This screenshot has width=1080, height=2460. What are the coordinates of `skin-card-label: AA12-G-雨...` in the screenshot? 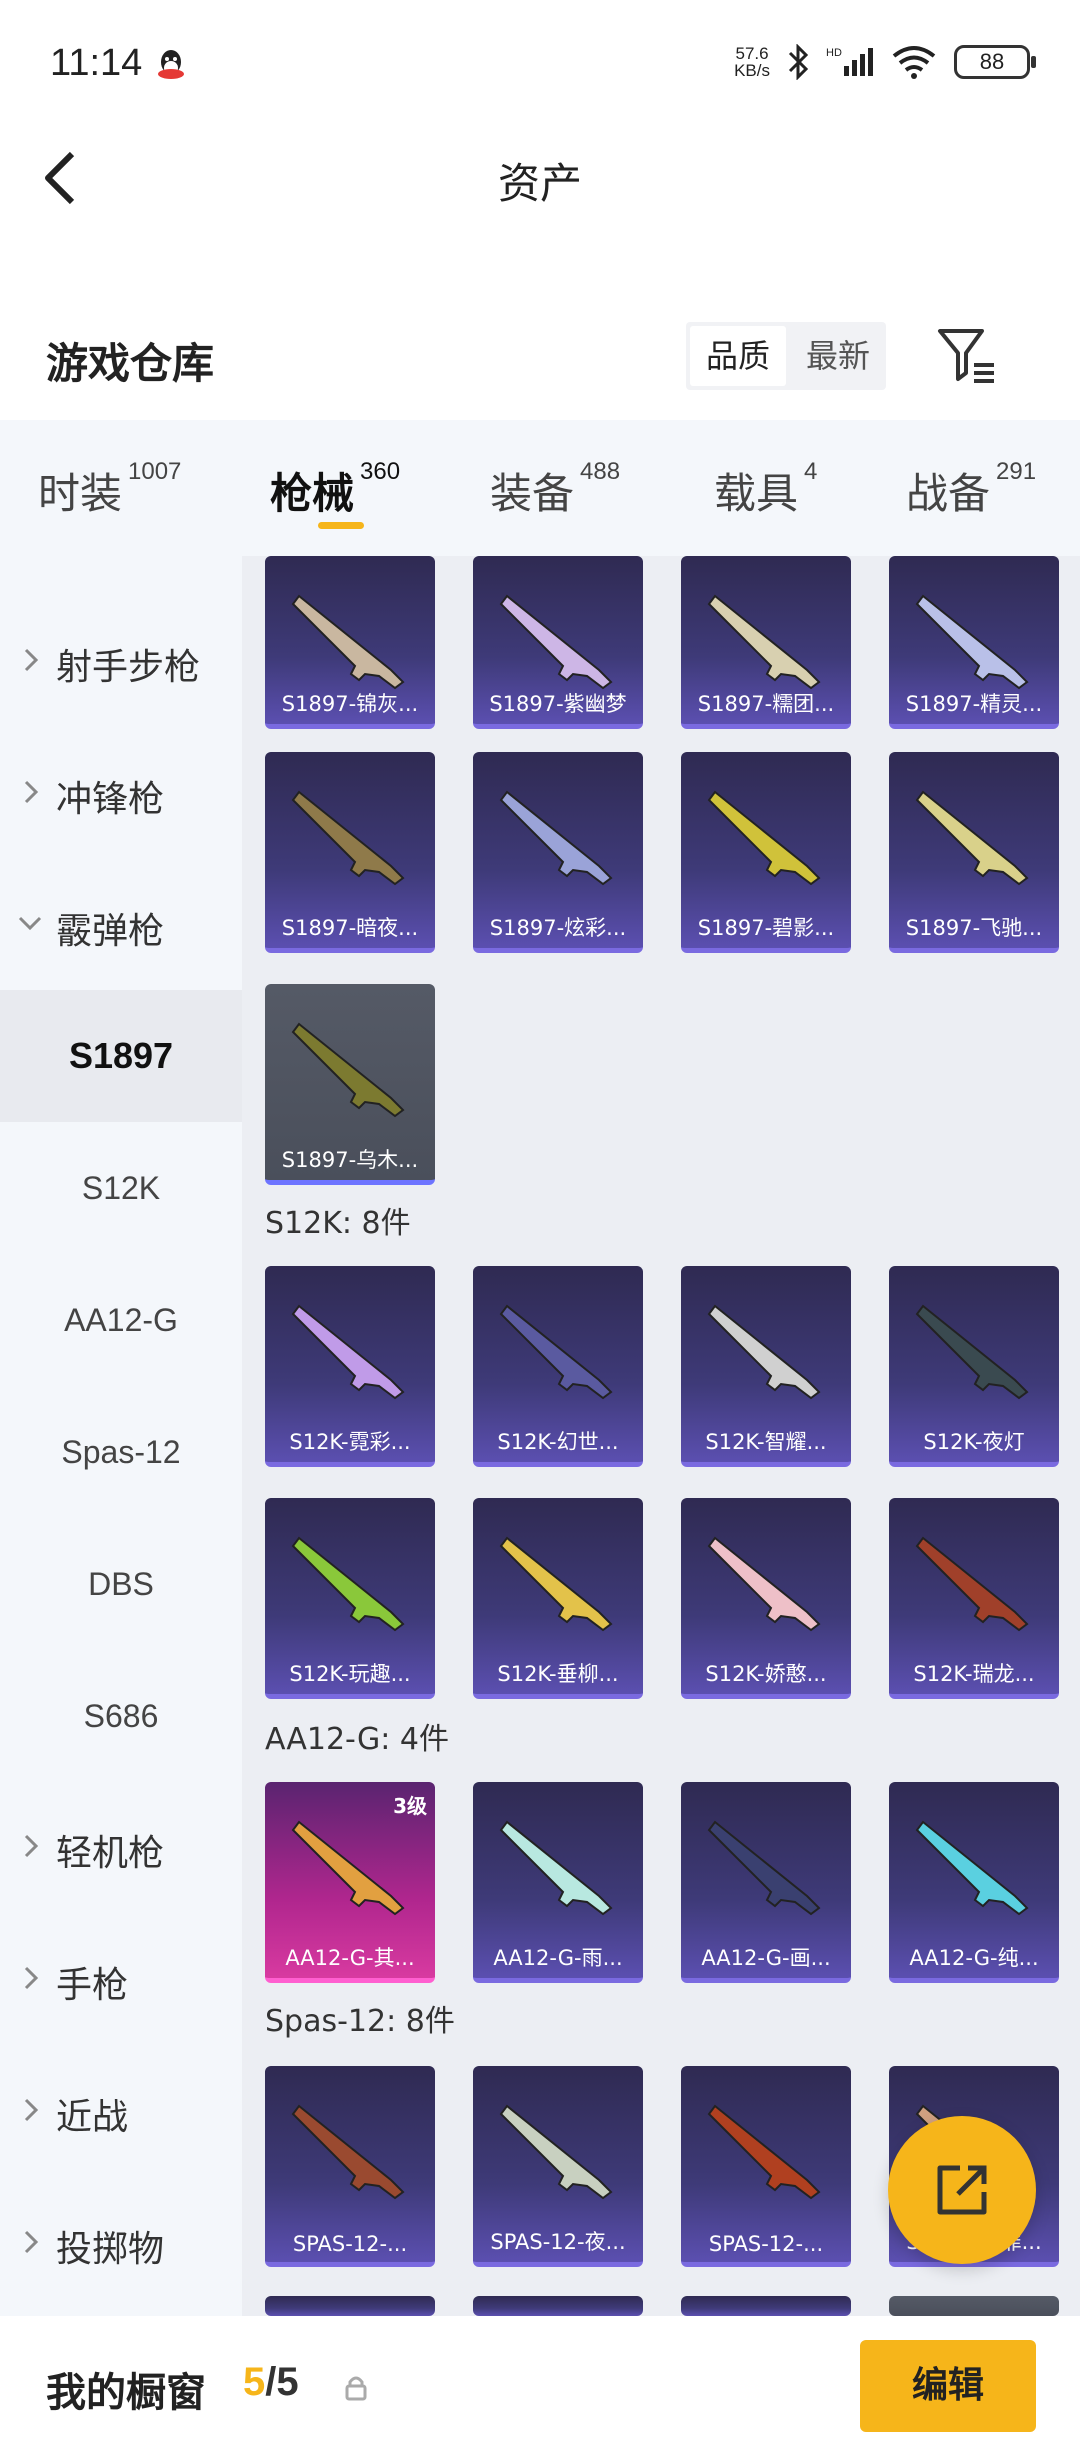 It's located at (558, 1958).